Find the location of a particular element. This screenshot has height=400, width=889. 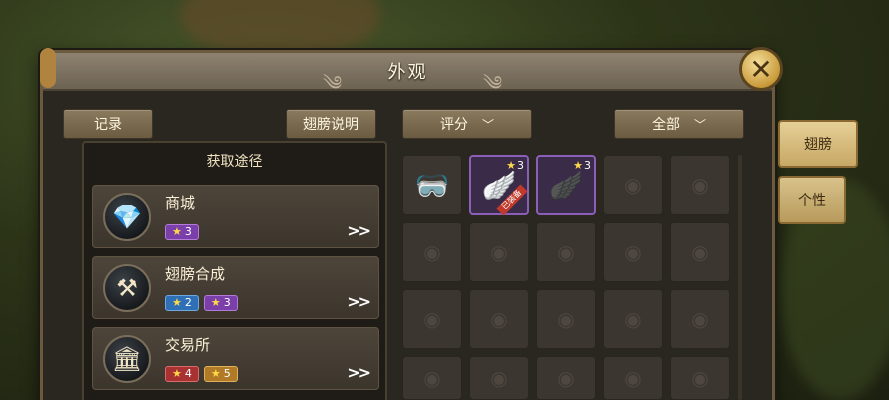

record-button: 记录 is located at coordinates (108, 124).